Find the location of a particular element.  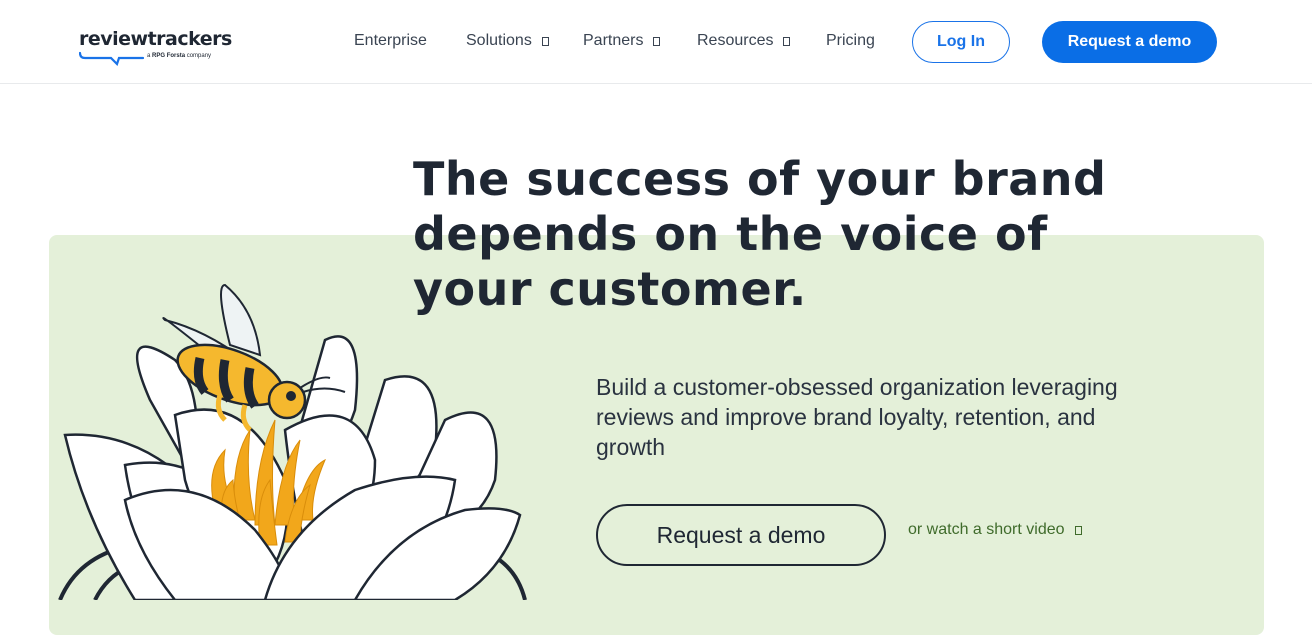

nav-item-label: Partners is located at coordinates (613, 40).